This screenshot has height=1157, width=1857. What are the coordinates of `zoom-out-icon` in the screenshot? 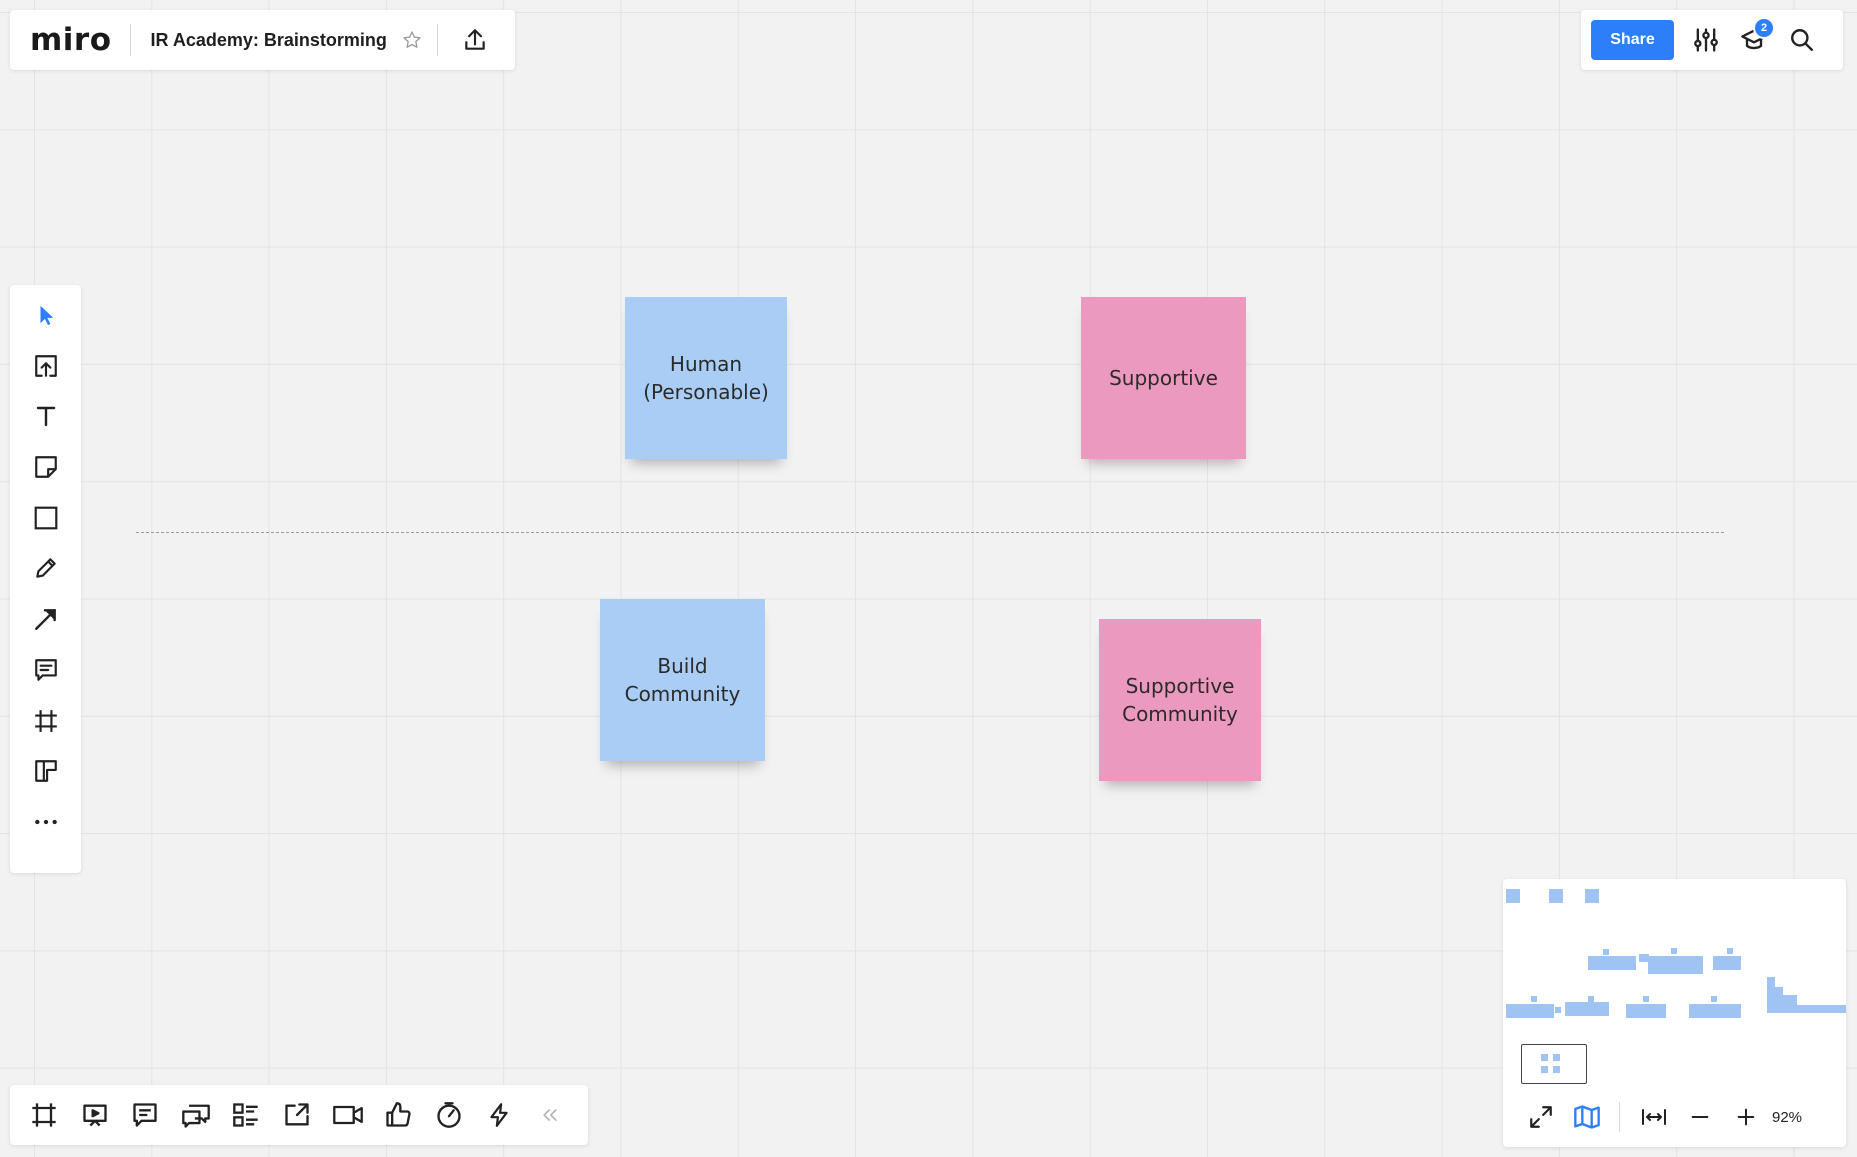 It's located at (1700, 1117).